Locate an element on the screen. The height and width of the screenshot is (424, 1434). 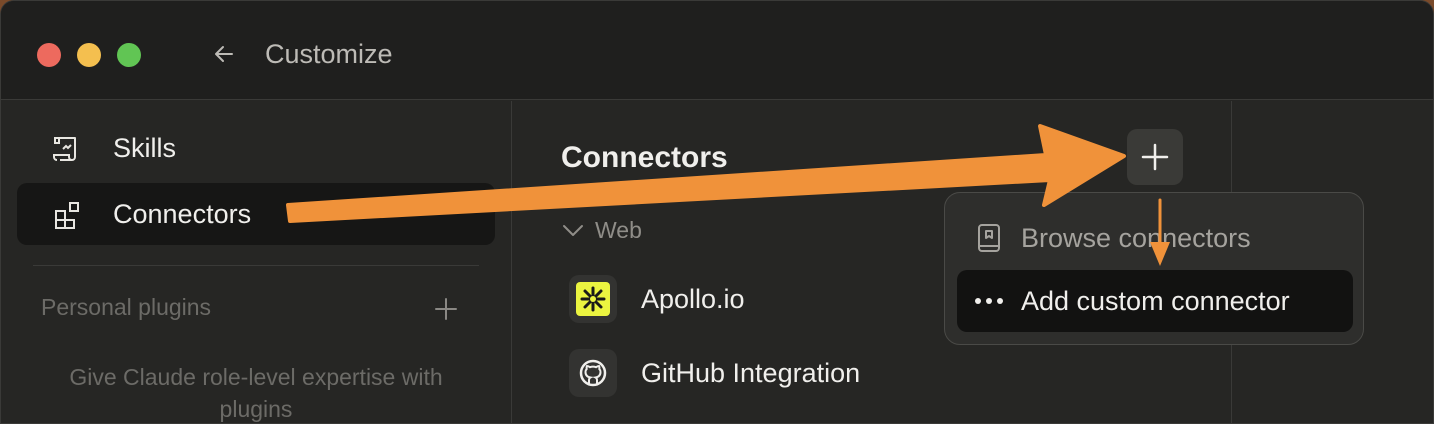
add-connector-button is located at coordinates (1155, 157).